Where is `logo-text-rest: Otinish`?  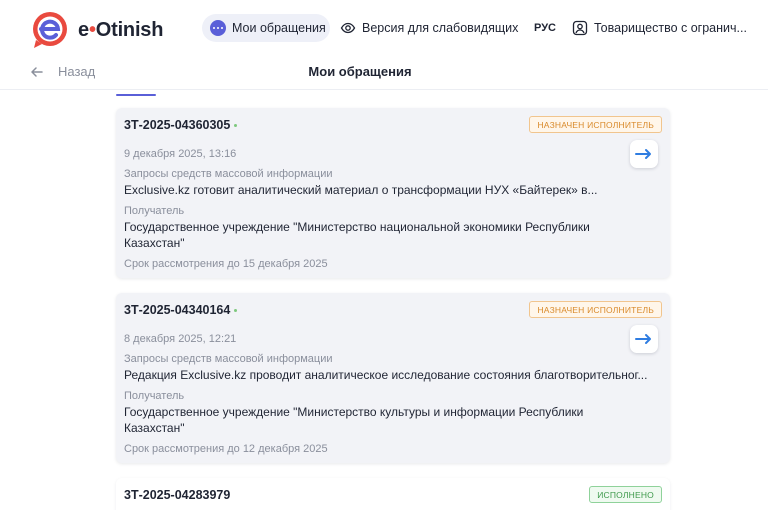
logo-text-rest: Otinish is located at coordinates (129, 29).